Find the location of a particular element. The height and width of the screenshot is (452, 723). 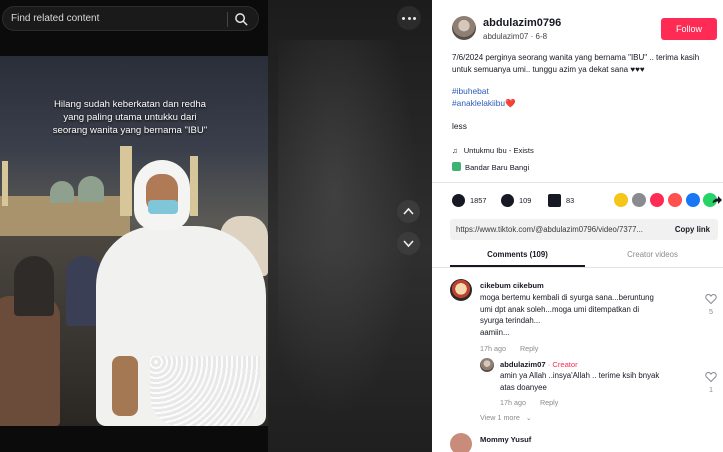

like-stat: 1857 is located at coordinates (469, 200).